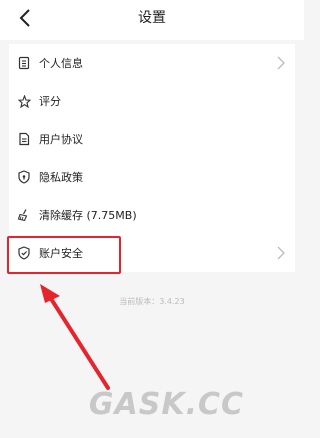 The height and width of the screenshot is (438, 320). I want to click on watermark: GASK.CC, so click(166, 404).